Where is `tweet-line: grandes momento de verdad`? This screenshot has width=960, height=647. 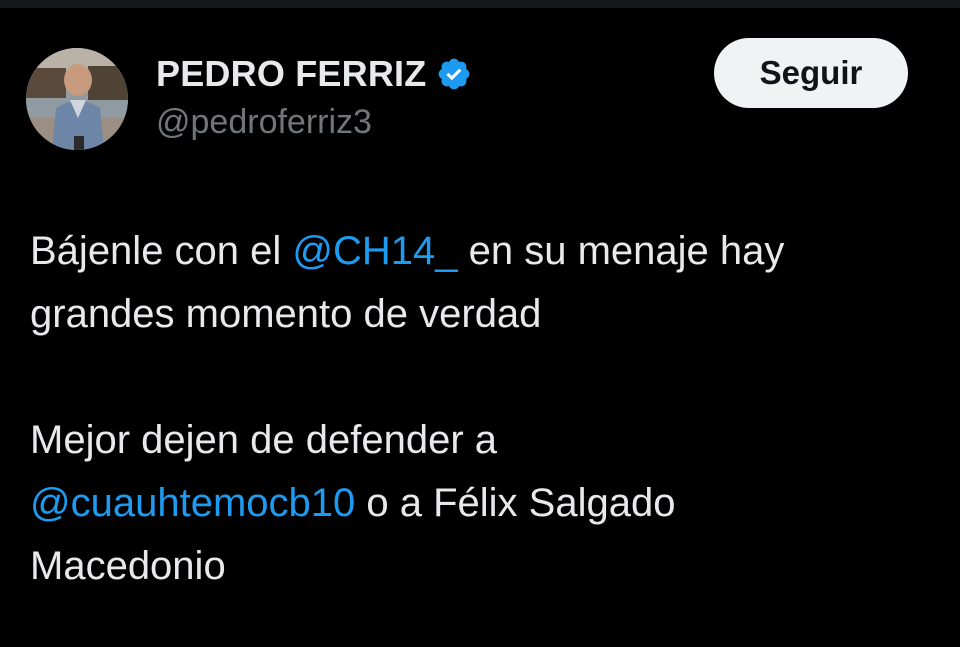
tweet-line: grandes momento de verdad is located at coordinates (286, 314).